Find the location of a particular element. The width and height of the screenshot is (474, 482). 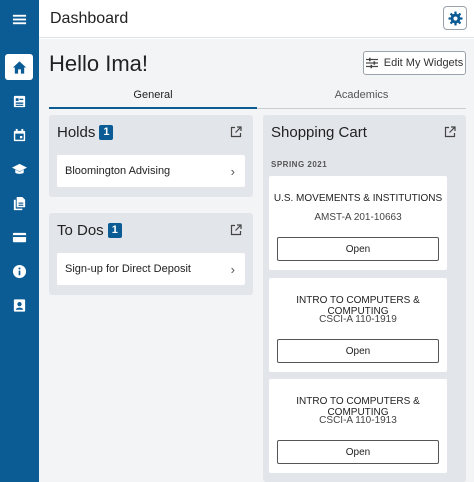

holds-widget: Holds 1 Bloomington Advising › is located at coordinates (151, 156).